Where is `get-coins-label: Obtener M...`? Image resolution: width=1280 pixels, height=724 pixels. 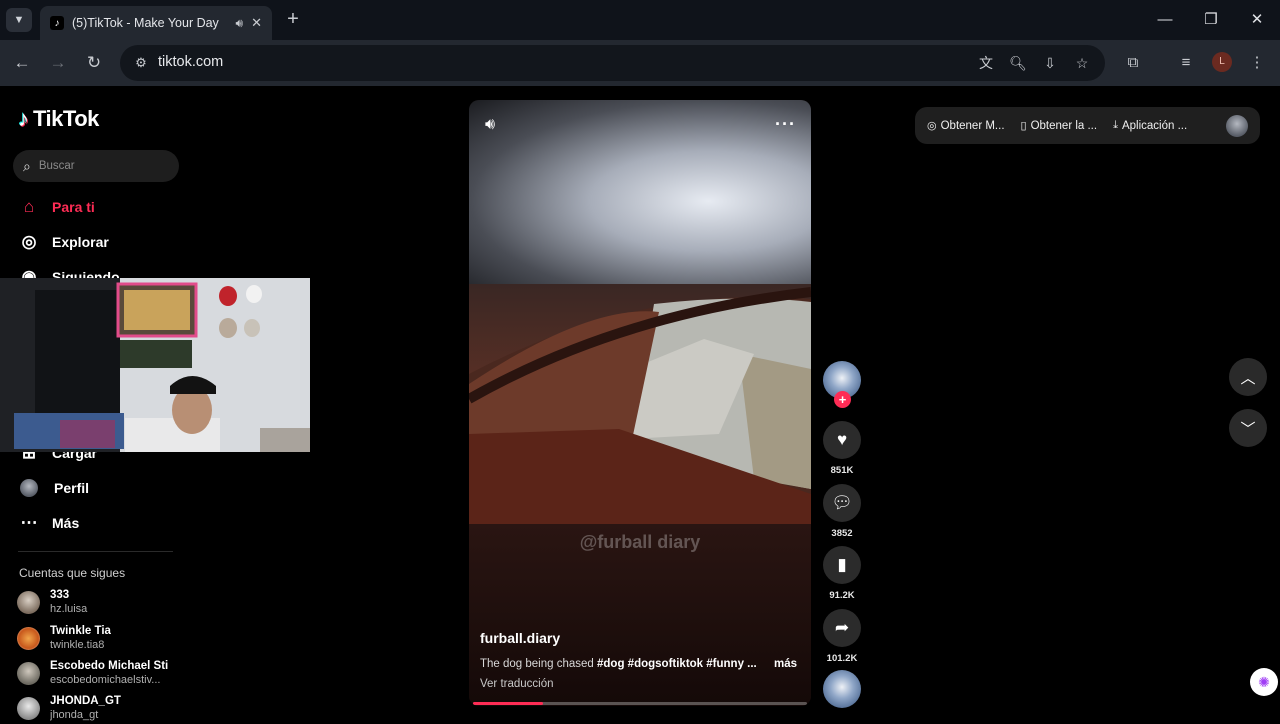 get-coins-label: Obtener M... is located at coordinates (972, 125).